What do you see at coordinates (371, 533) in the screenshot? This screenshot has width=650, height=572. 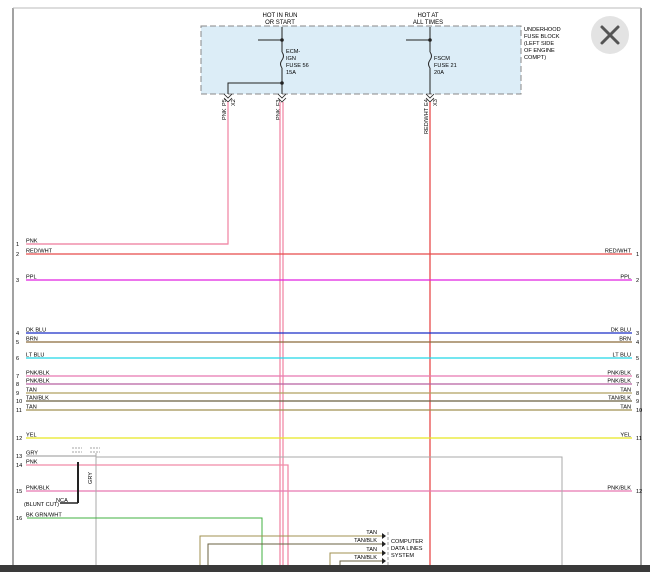 I see `data-line-label-1: TAN` at bounding box center [371, 533].